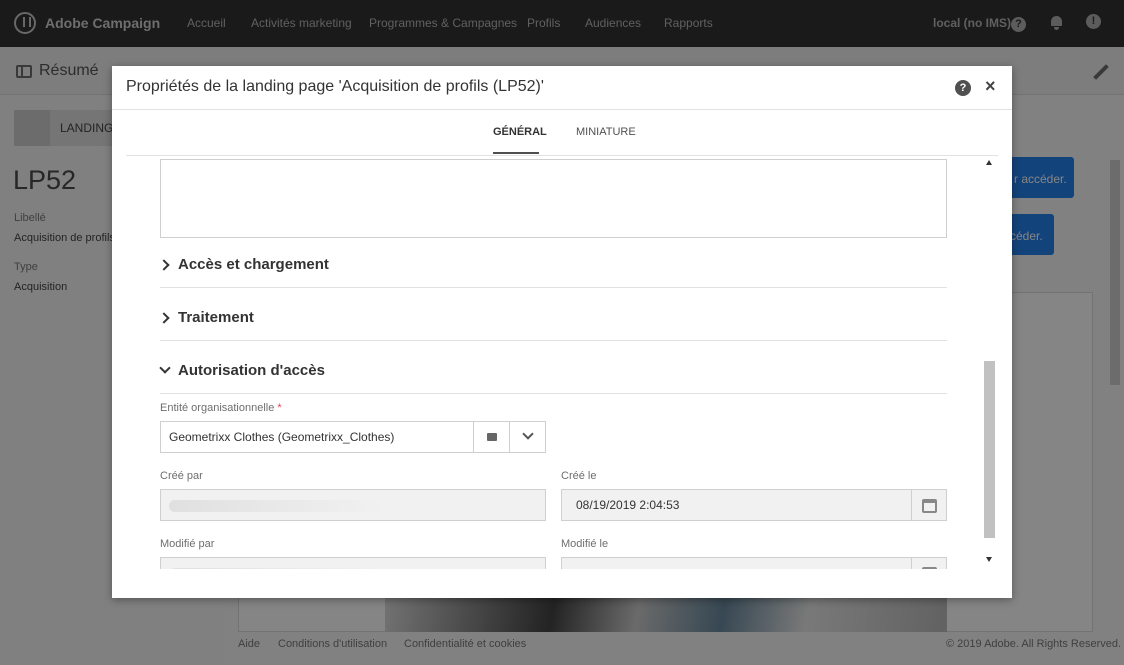 The height and width of the screenshot is (665, 1124). I want to click on close-icon: ×, so click(990, 86).